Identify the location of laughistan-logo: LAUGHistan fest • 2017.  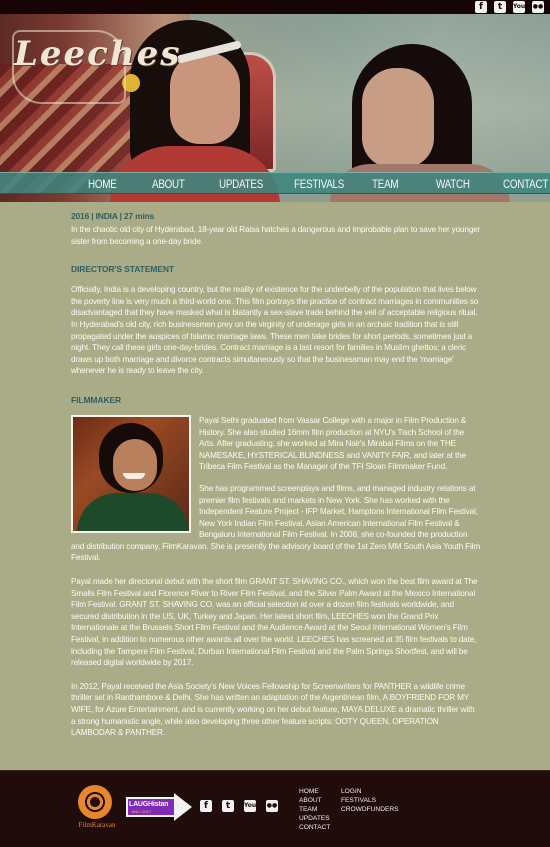
(159, 807).